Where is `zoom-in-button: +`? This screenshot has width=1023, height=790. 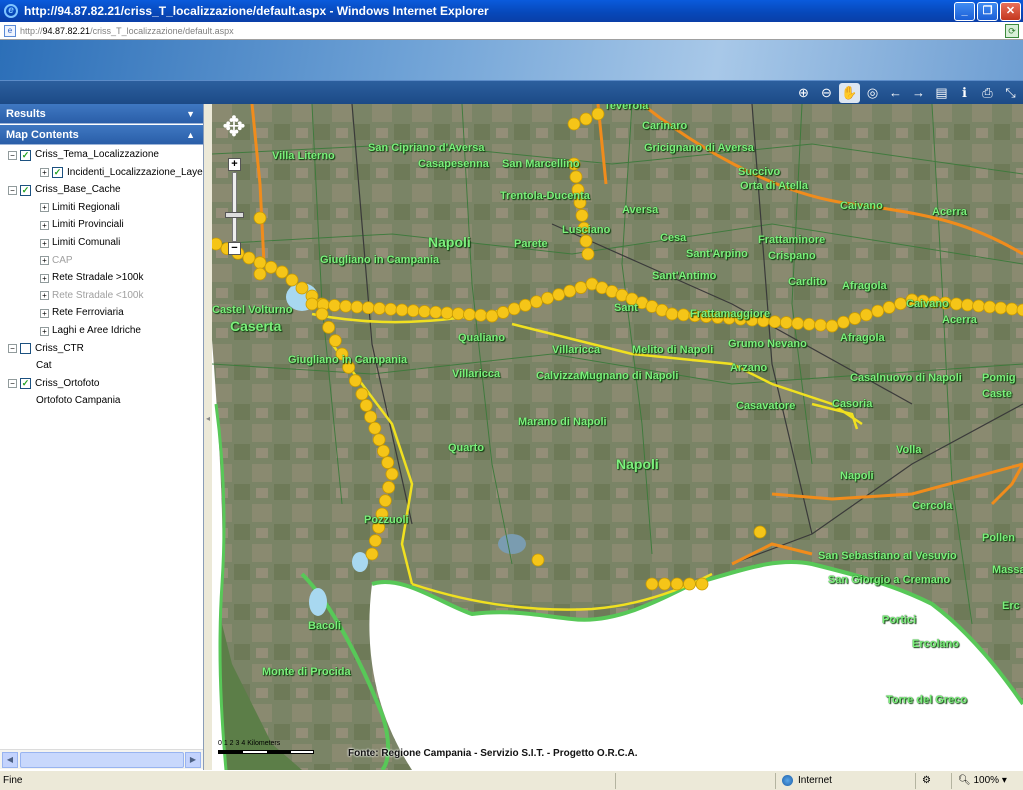
zoom-in-button: + is located at coordinates (234, 164).